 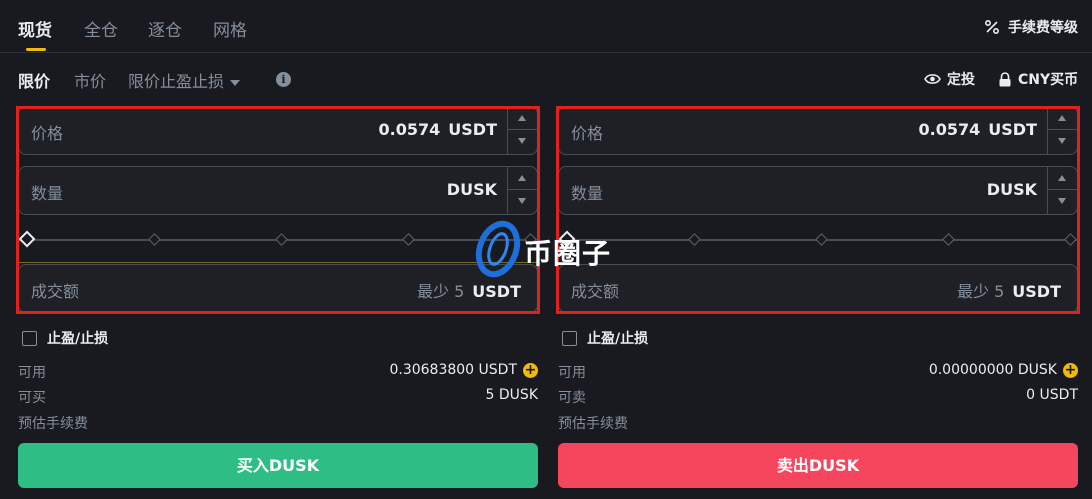 What do you see at coordinates (47, 133) in the screenshot?
I see `buy-price-label: 价格` at bounding box center [47, 133].